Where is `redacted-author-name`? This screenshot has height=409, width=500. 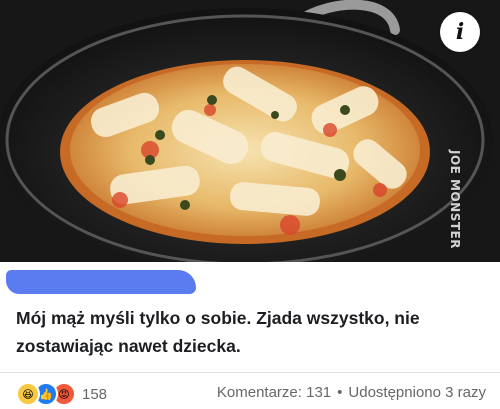 redacted-author-name is located at coordinates (101, 282).